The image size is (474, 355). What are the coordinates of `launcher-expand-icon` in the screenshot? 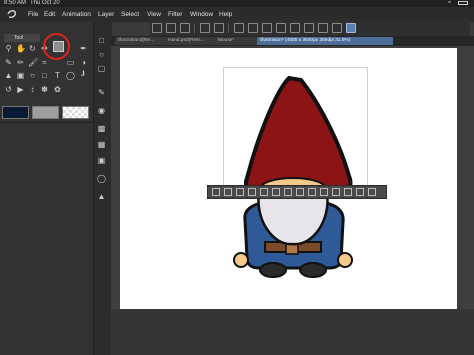 It's located at (312, 192).